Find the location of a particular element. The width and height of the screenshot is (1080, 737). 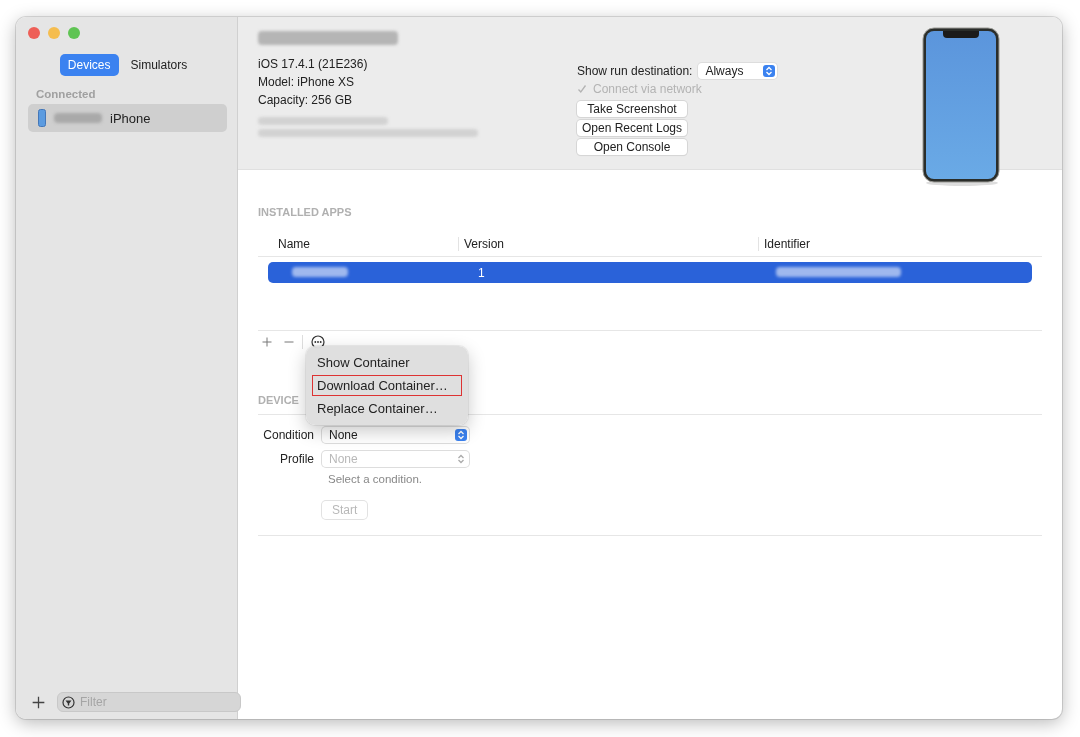

menu-item: Show Container is located at coordinates (387, 362).